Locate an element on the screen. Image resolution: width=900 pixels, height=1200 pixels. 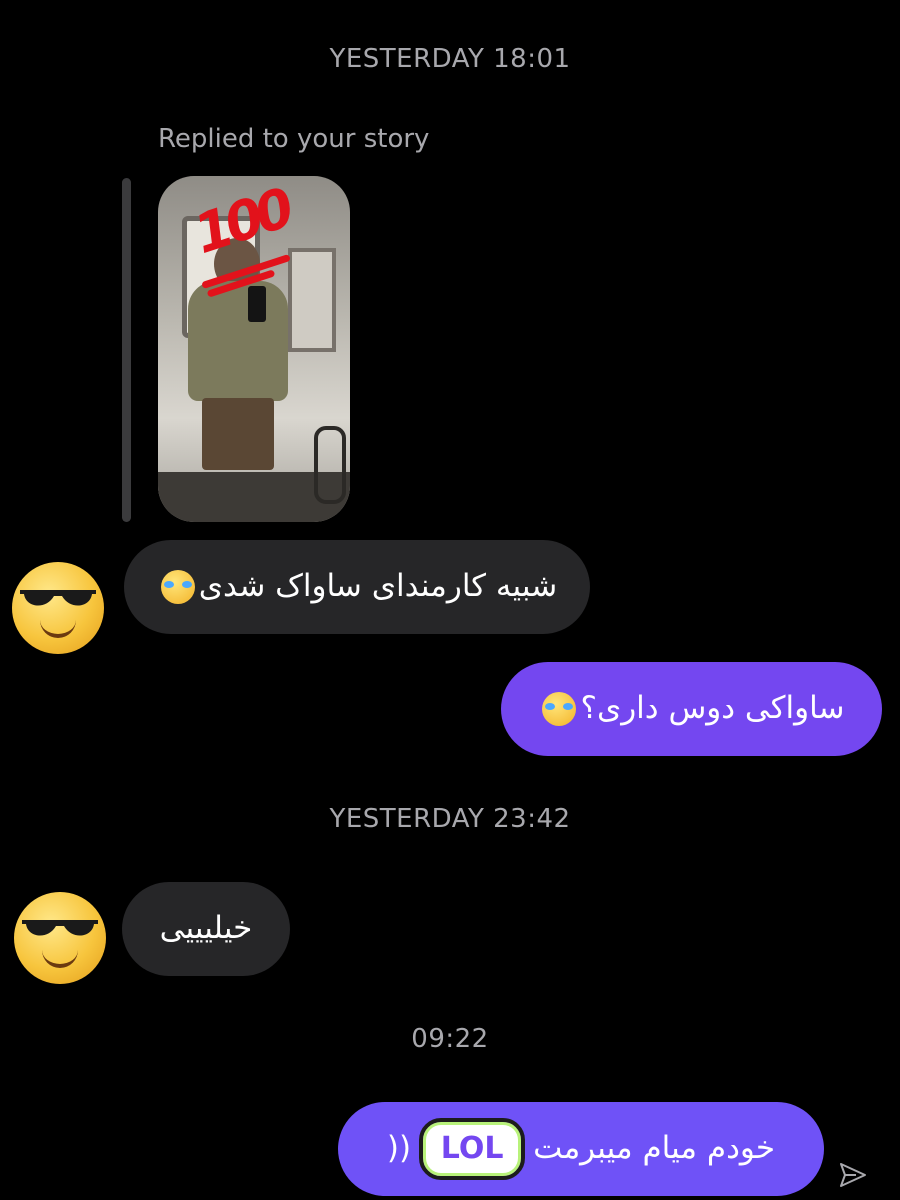
timestamp-3: 09:22 is located at coordinates (450, 1039).